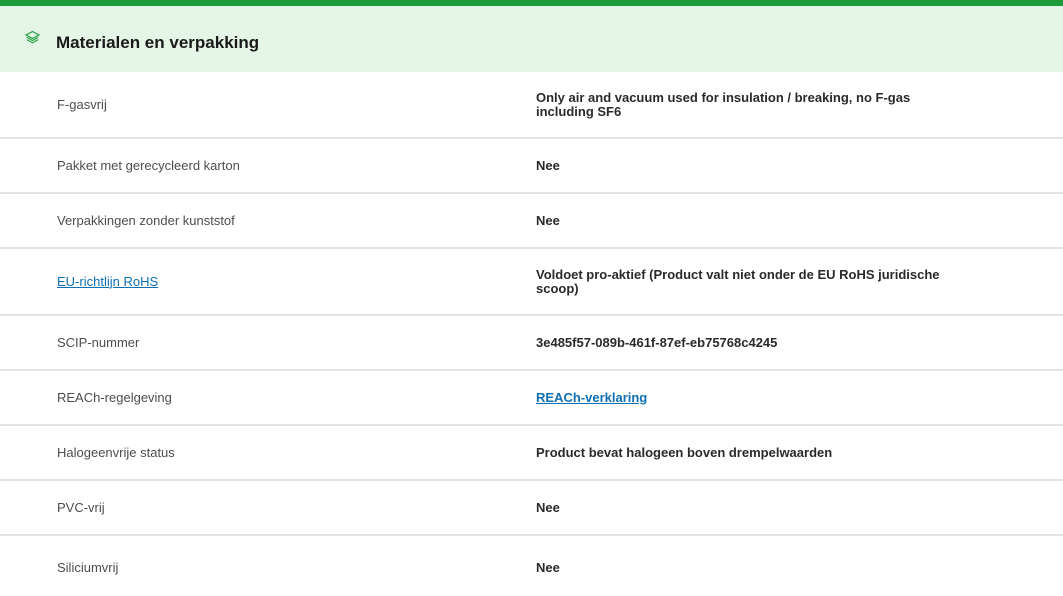  What do you see at coordinates (531, 221) in the screenshot?
I see `property-row-plastic-free-packaging: Verpakkingen zonder kunststof Nee` at bounding box center [531, 221].